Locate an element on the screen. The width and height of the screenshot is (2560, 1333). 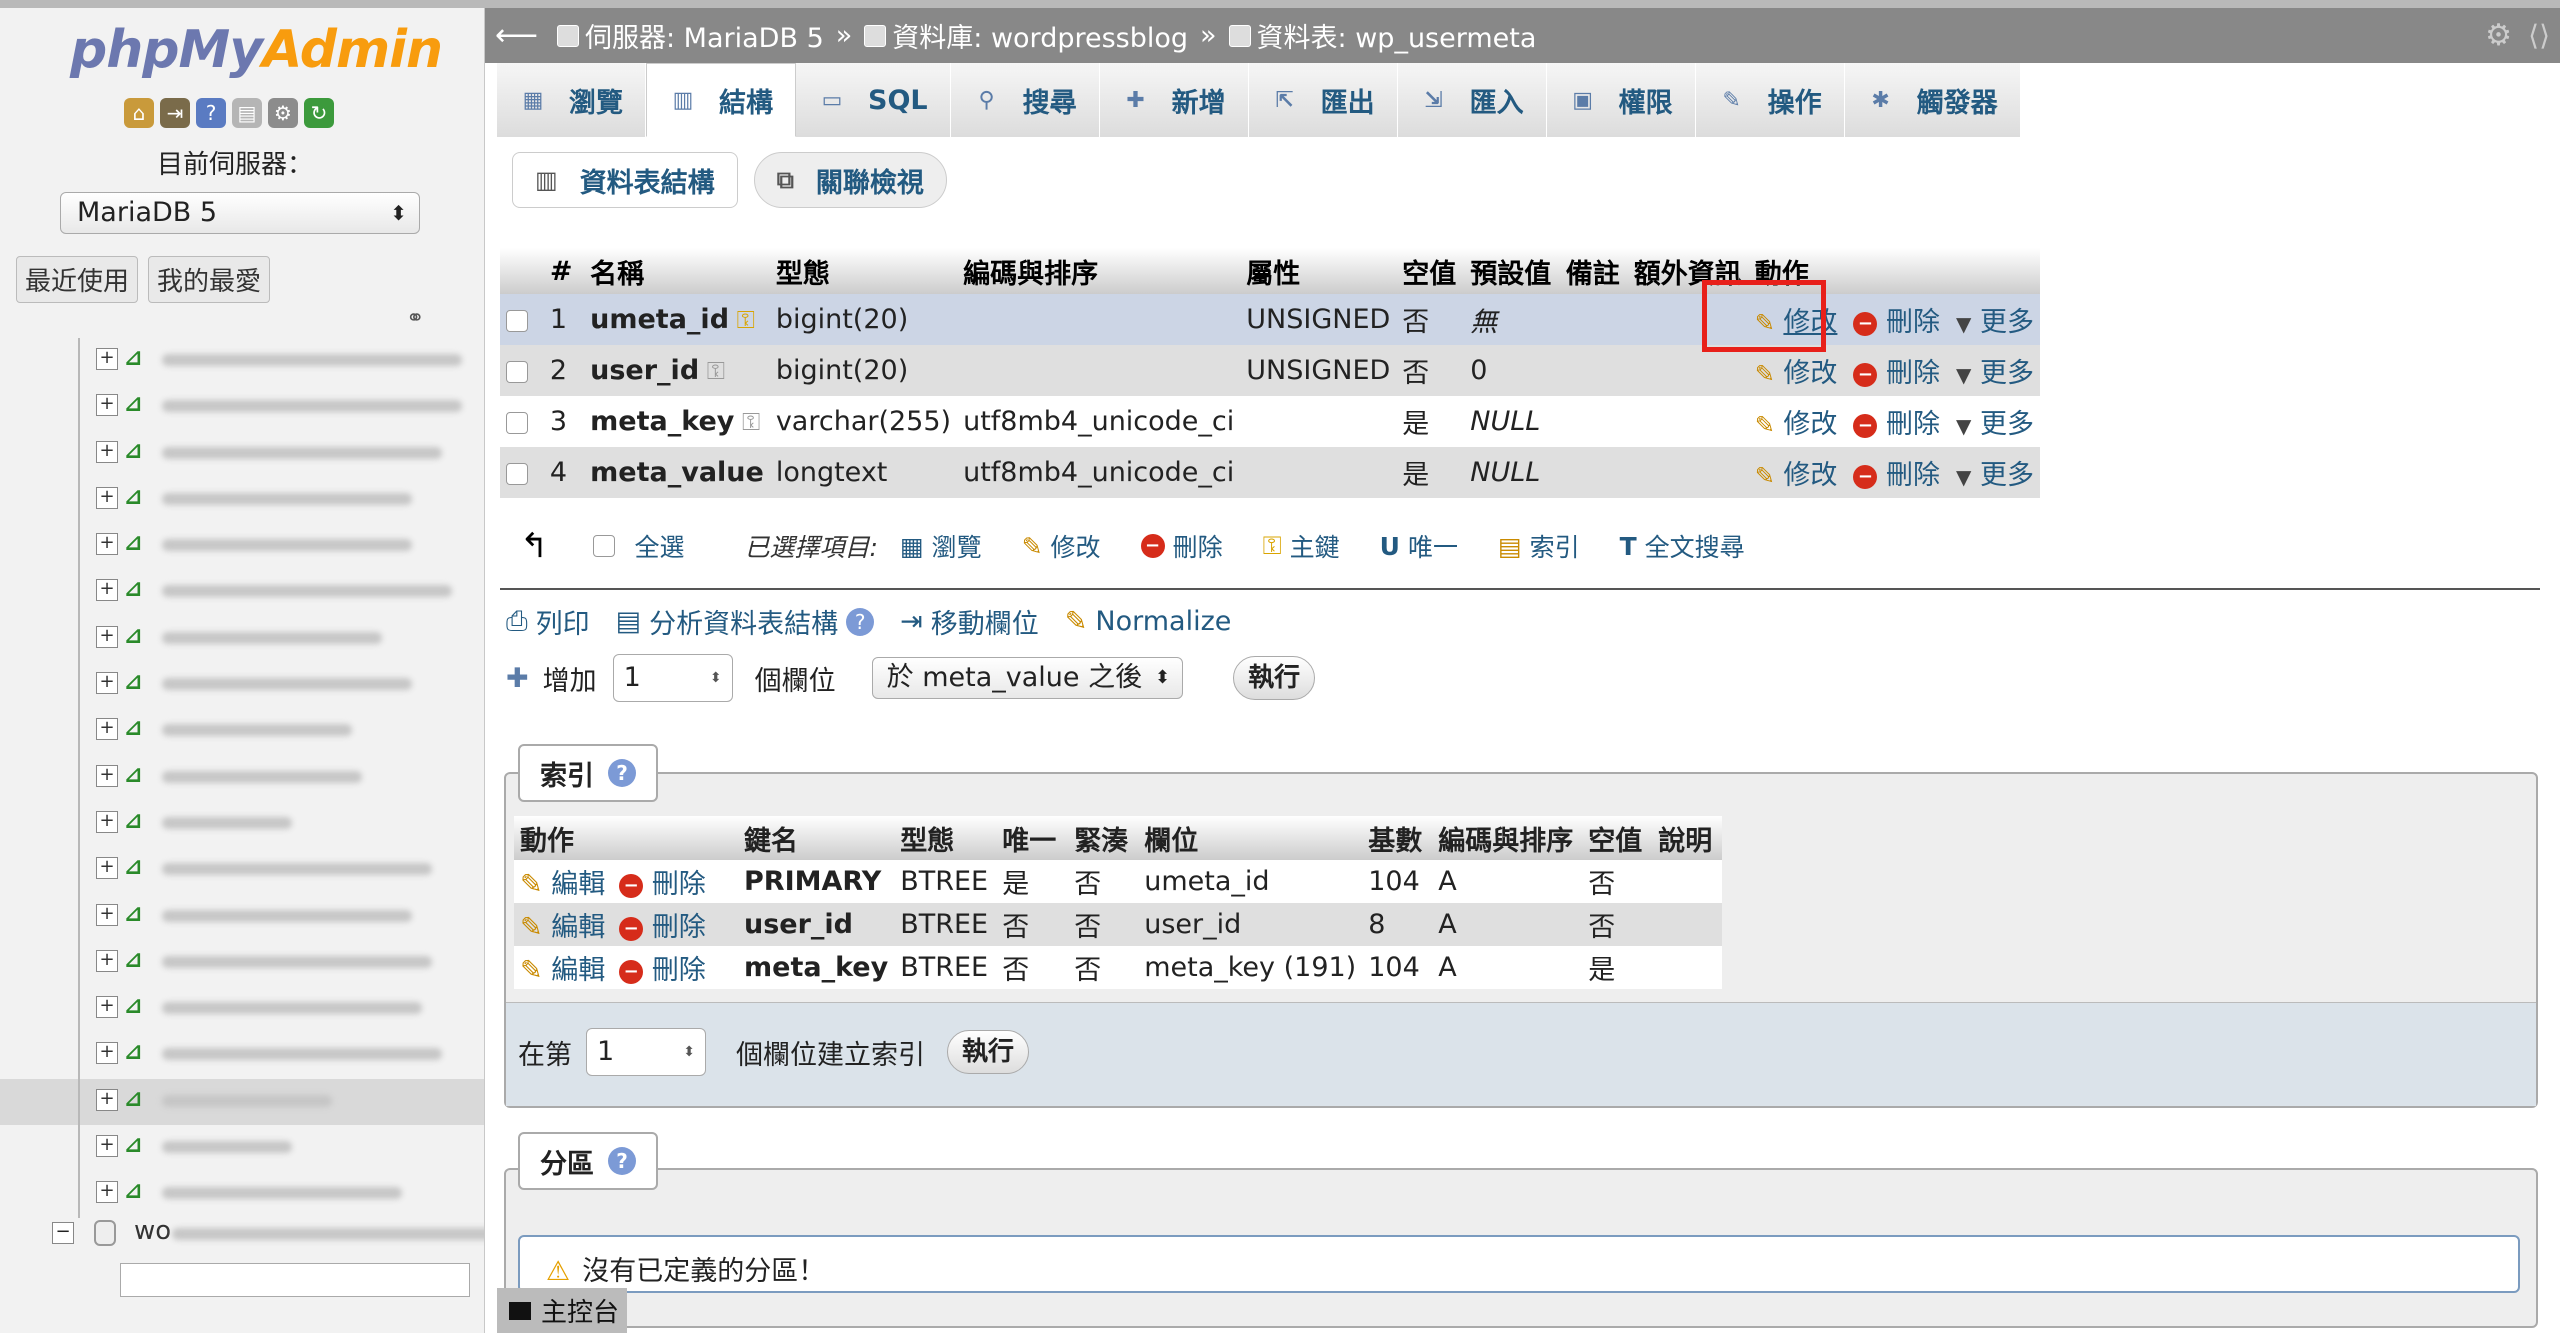
bulk-browse-button: ▦ 瀏覽 is located at coordinates (941, 546).